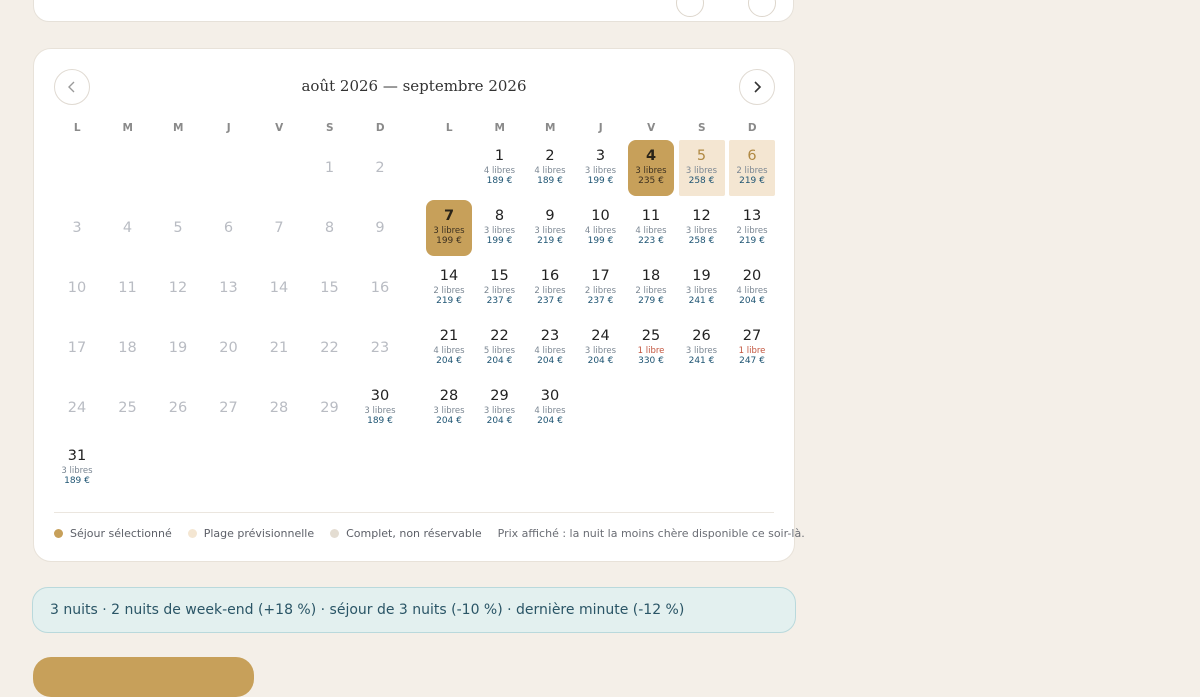  I want to click on day-number: 18, so click(127, 348).